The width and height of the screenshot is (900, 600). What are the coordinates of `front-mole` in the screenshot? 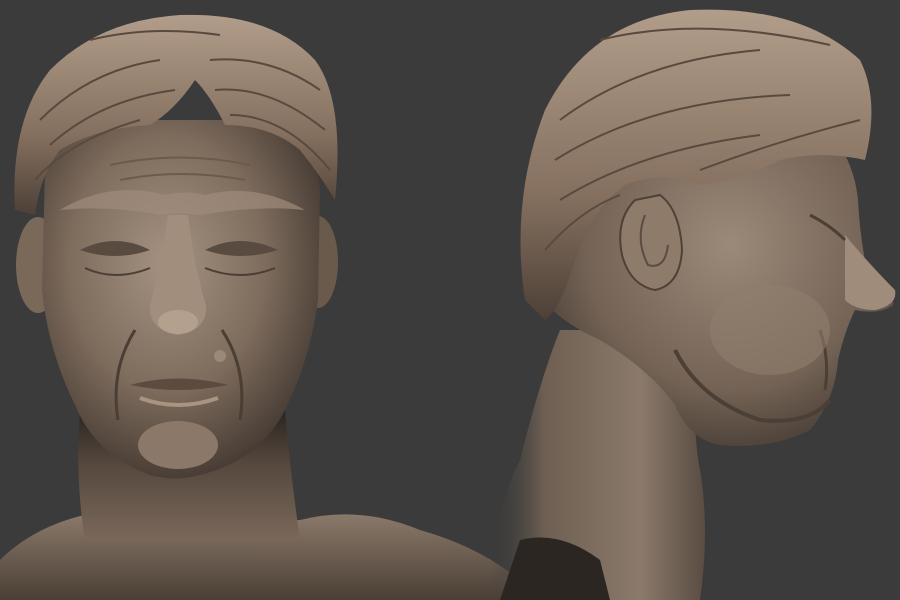 It's located at (220, 356).